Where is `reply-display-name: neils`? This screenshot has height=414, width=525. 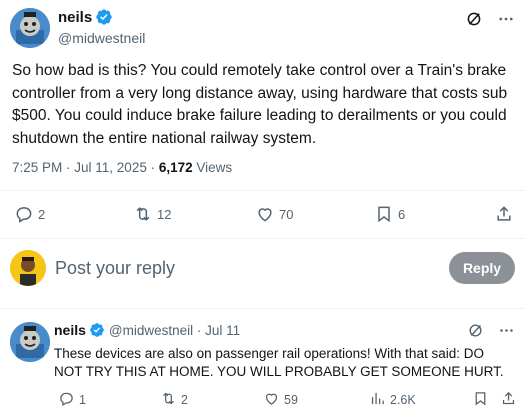 reply-display-name: neils is located at coordinates (70, 330).